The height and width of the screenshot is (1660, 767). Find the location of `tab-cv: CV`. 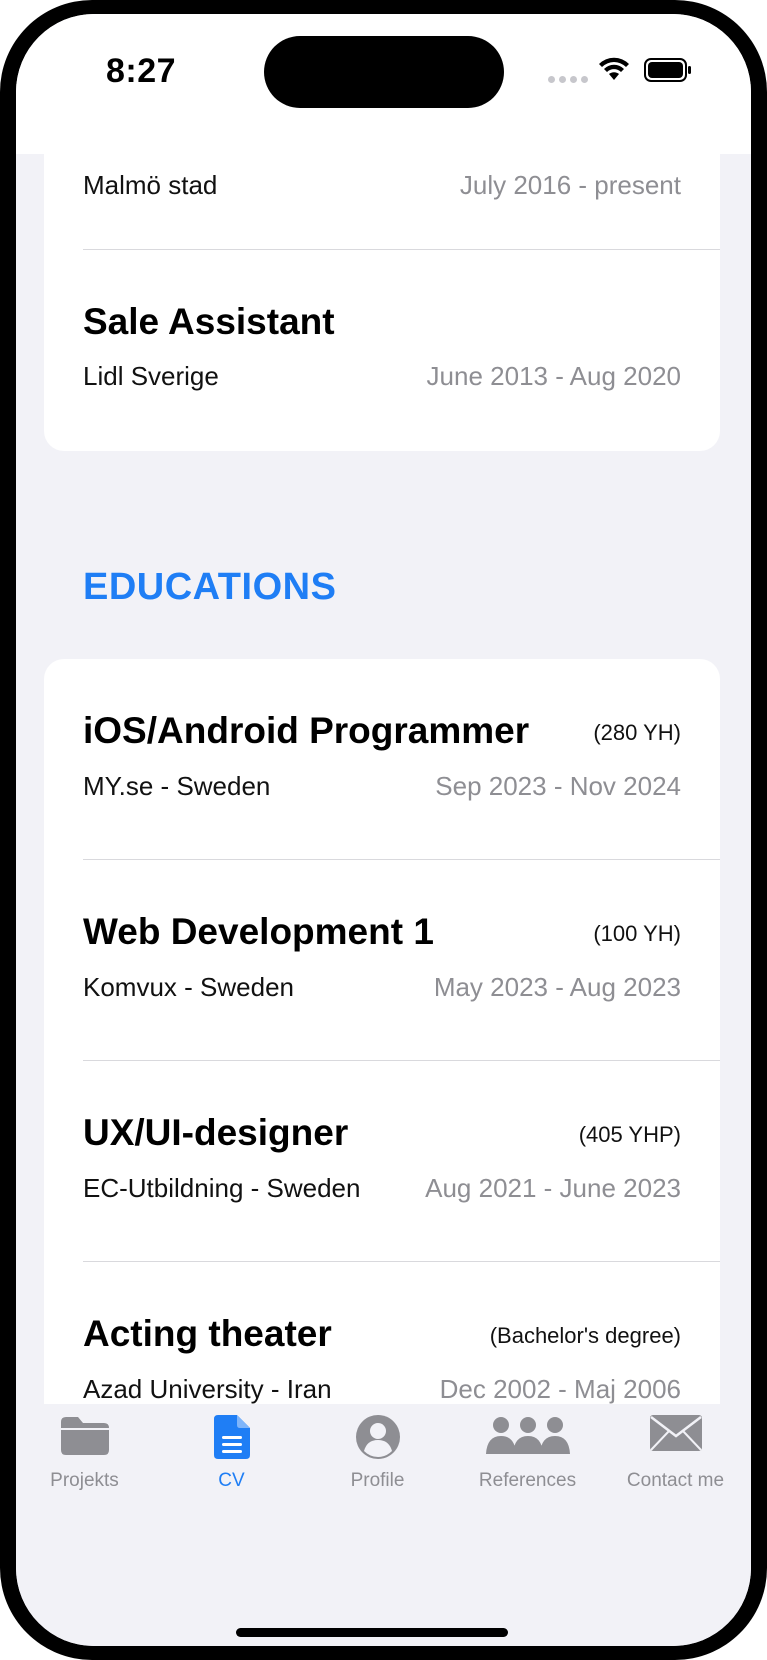

tab-cv: CV is located at coordinates (231, 1454).